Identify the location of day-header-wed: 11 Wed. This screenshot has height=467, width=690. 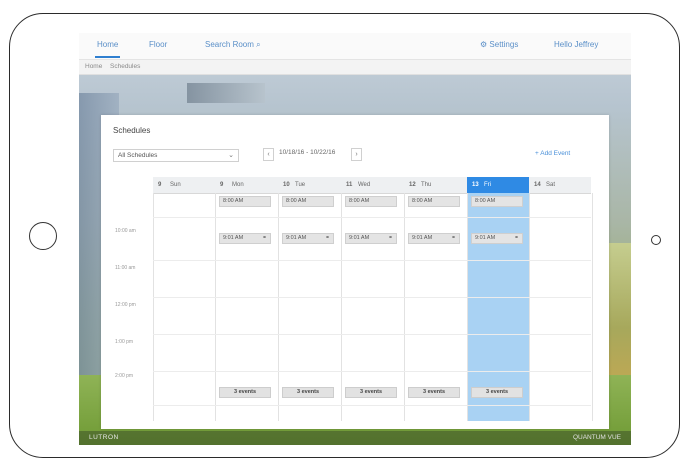
(372, 185).